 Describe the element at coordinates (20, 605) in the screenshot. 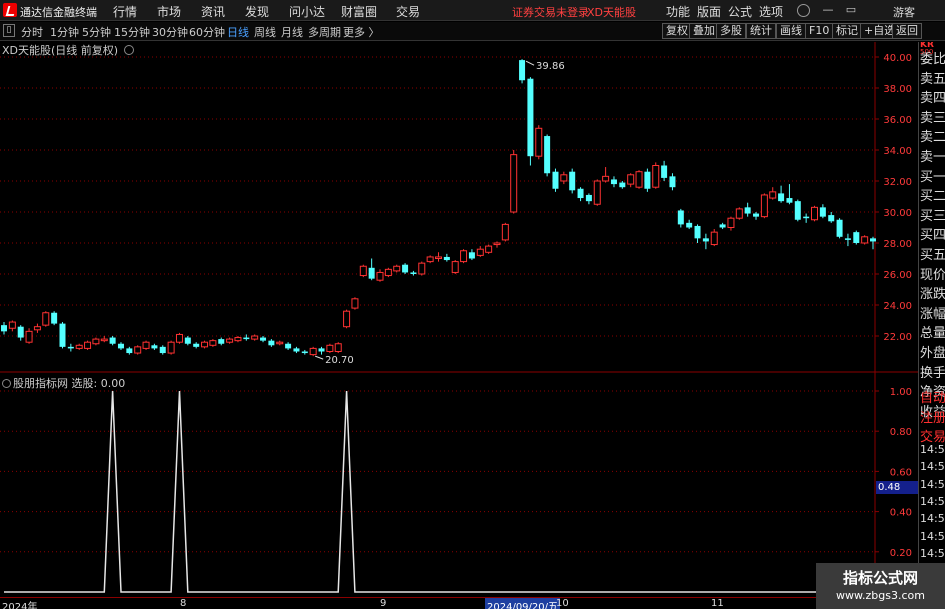

I see `date-tick: 2024年` at that location.